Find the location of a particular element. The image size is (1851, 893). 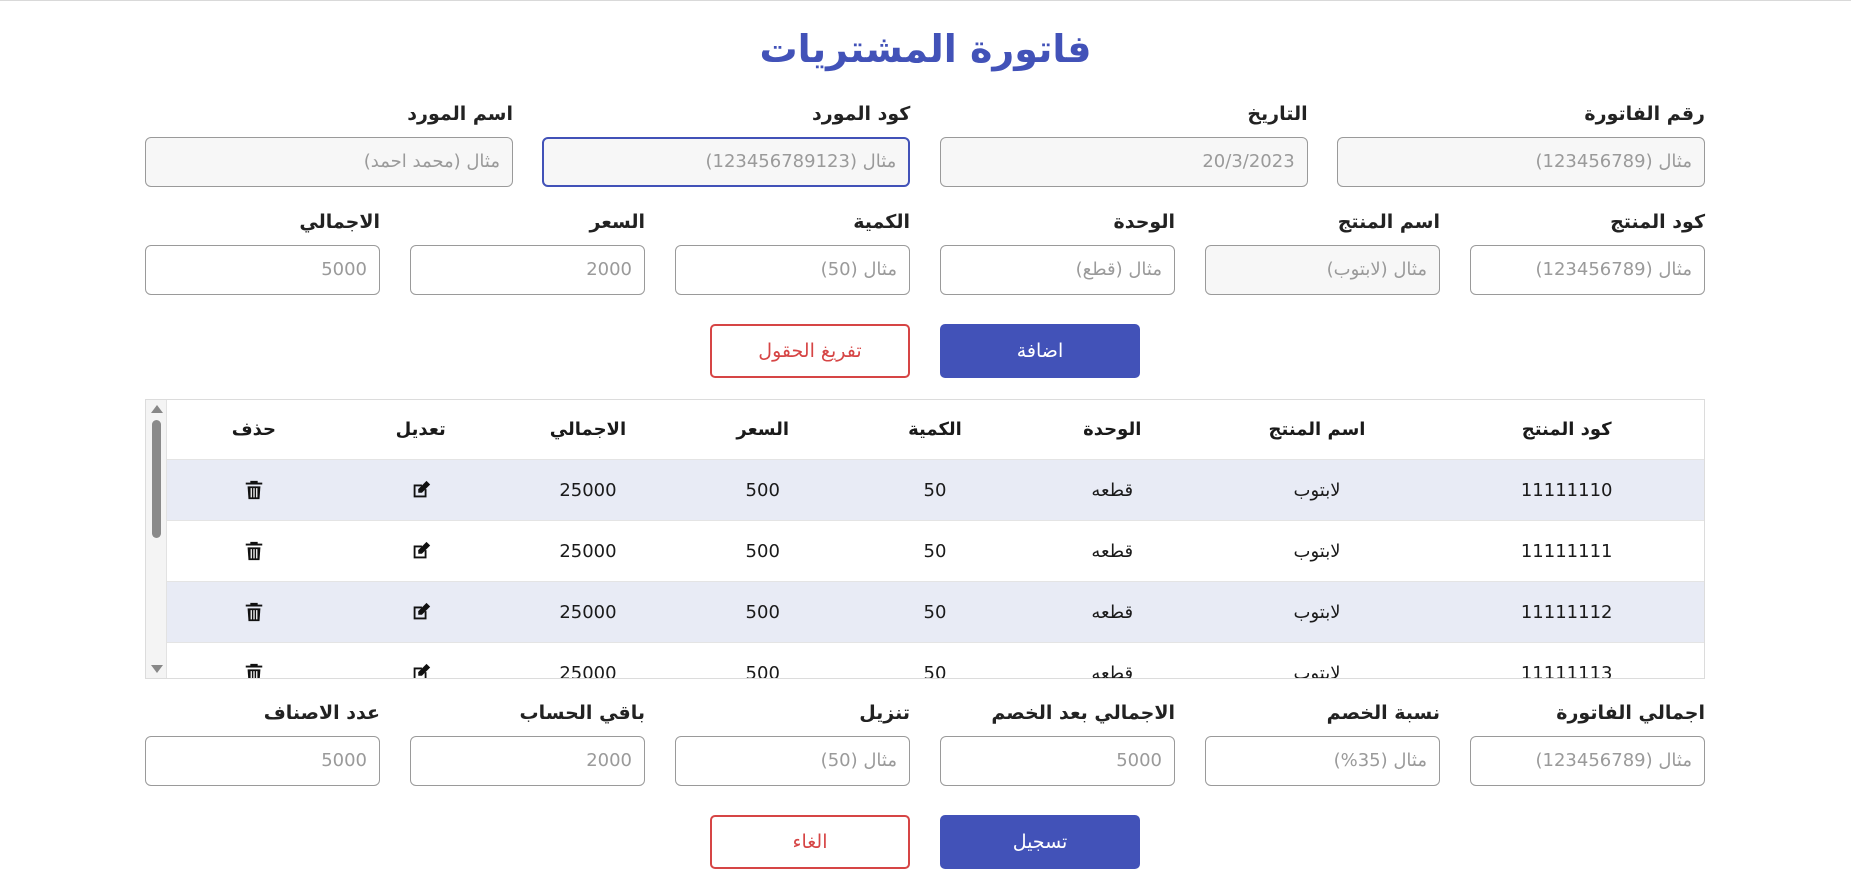

cancel-button: الغاء is located at coordinates (810, 842).